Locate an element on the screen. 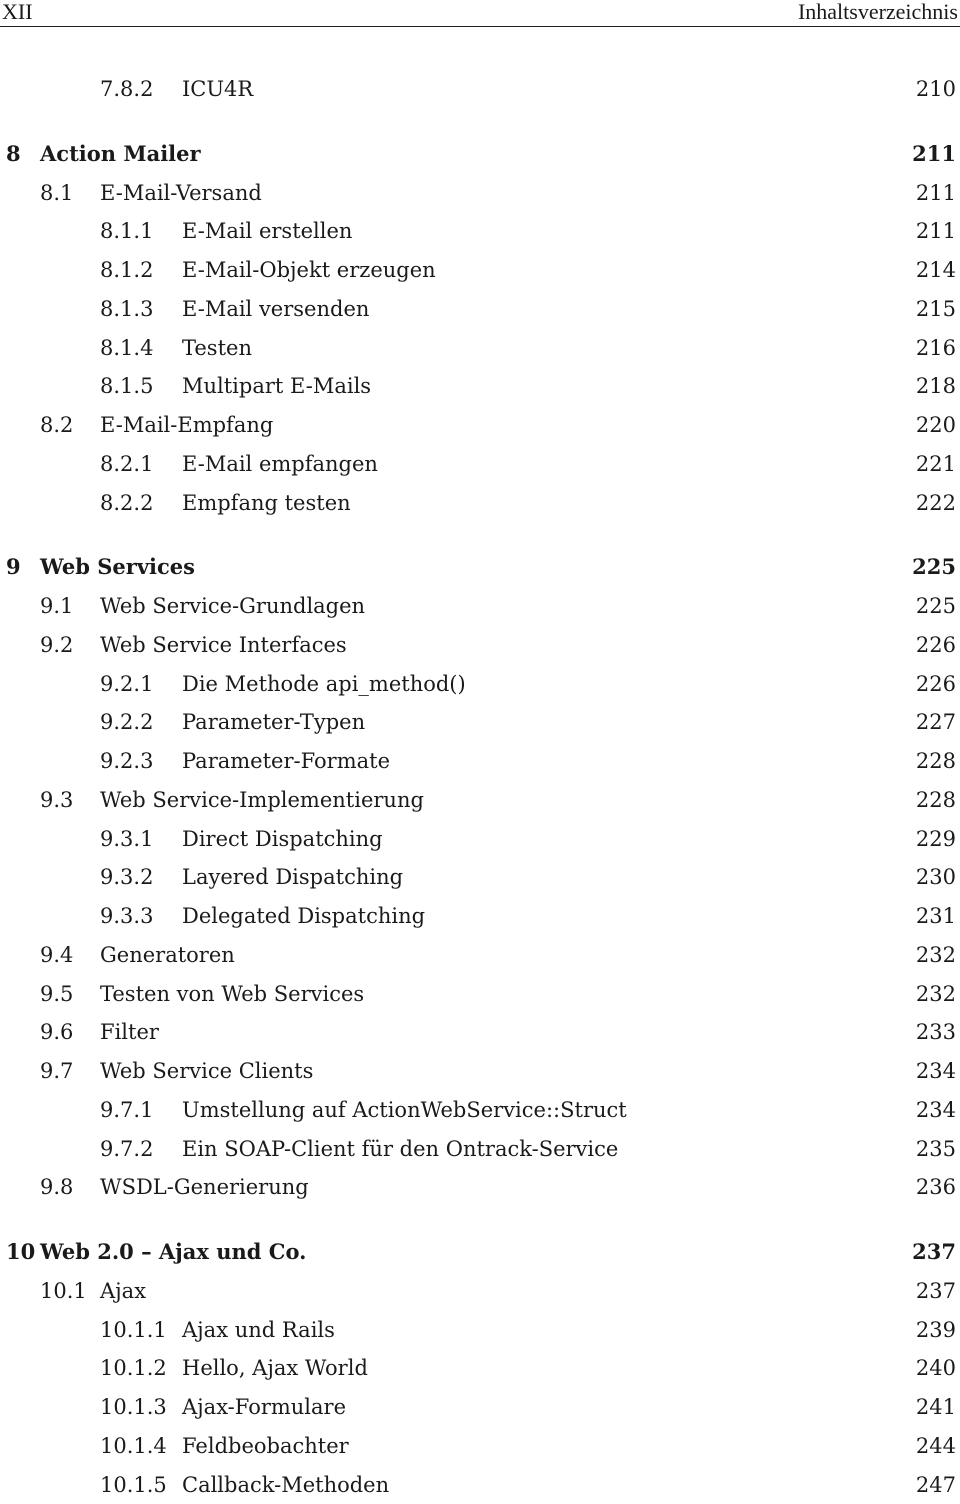 This screenshot has width=960, height=1504. entry-title: E-Mail-Objekt erzeugen is located at coordinates (312, 270).